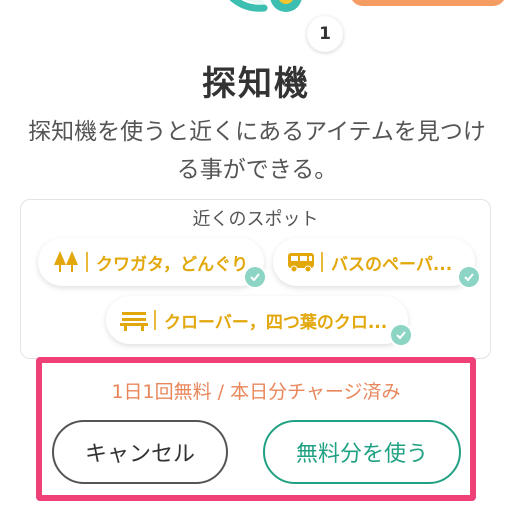  What do you see at coordinates (140, 452) in the screenshot?
I see `cancel-button: キャンセル` at bounding box center [140, 452].